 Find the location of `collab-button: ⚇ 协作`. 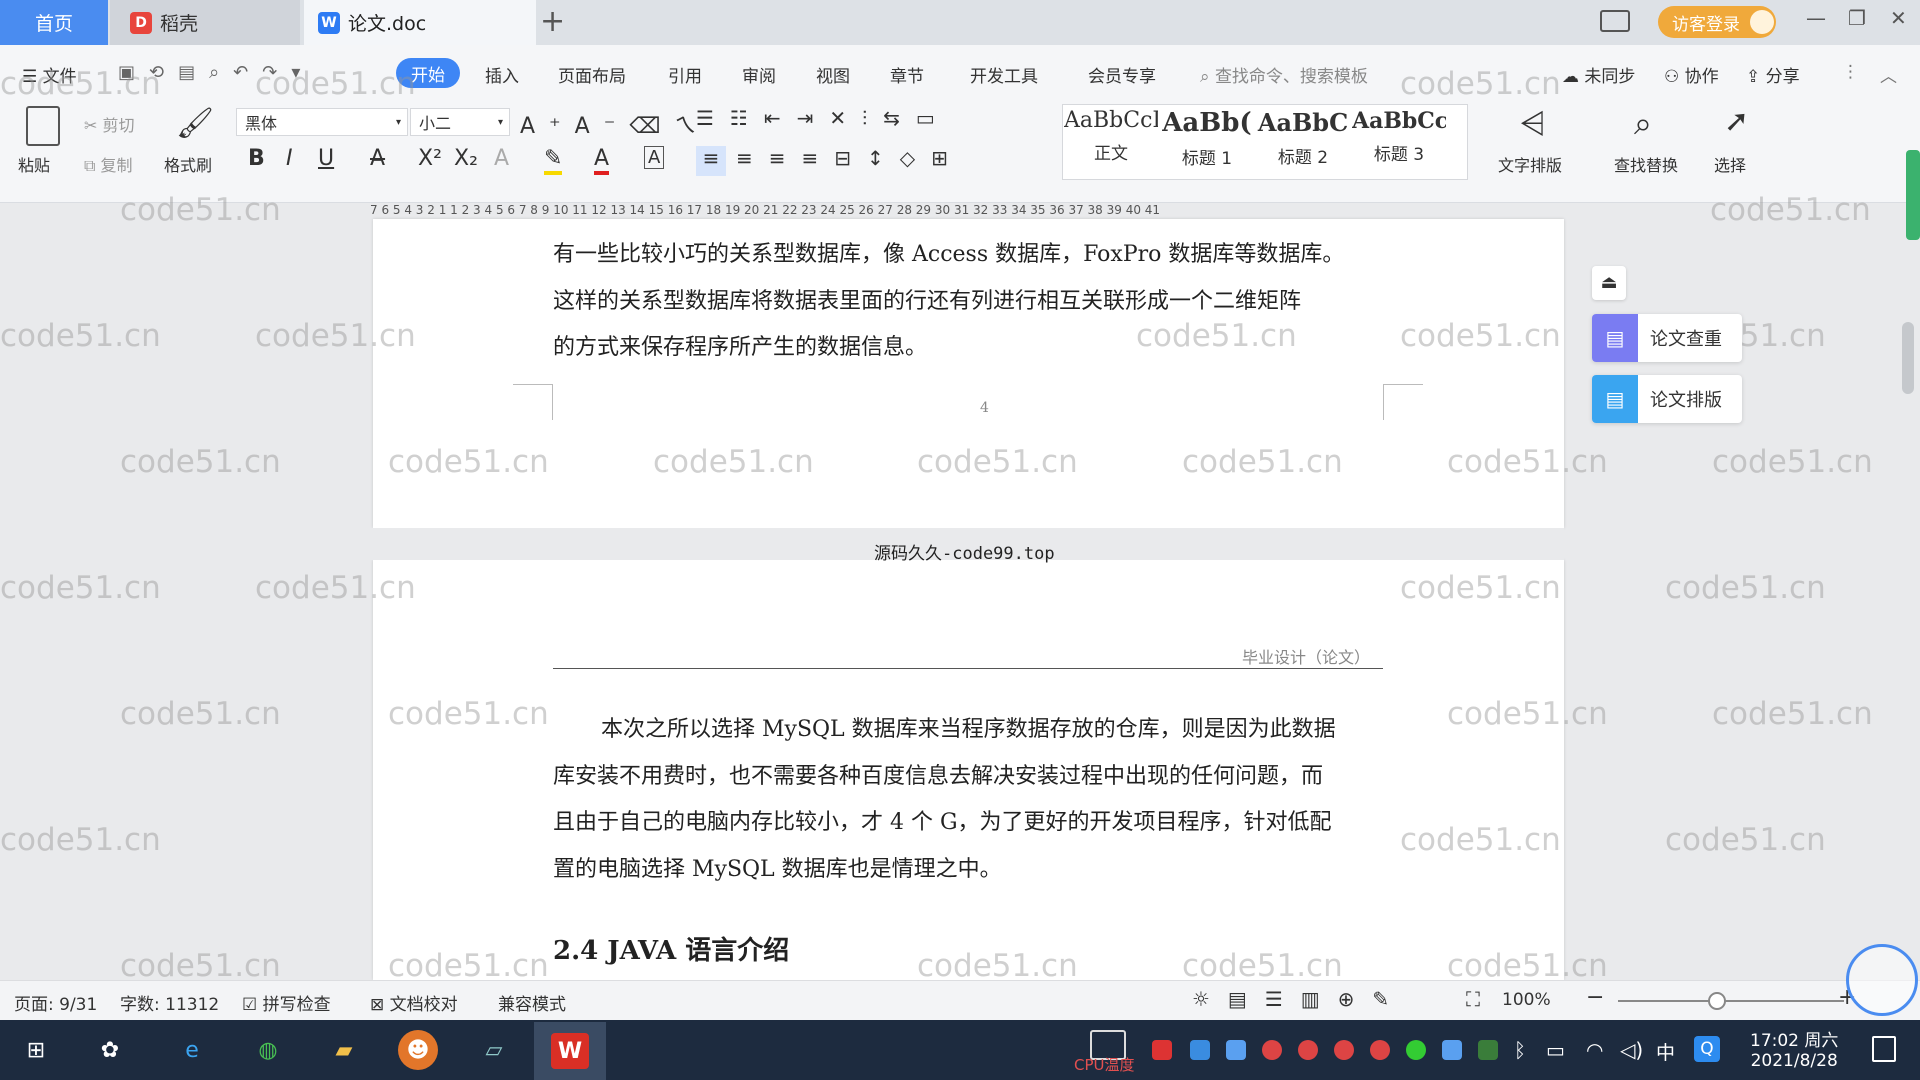

collab-button: ⚇ 协作 is located at coordinates (1691, 74).